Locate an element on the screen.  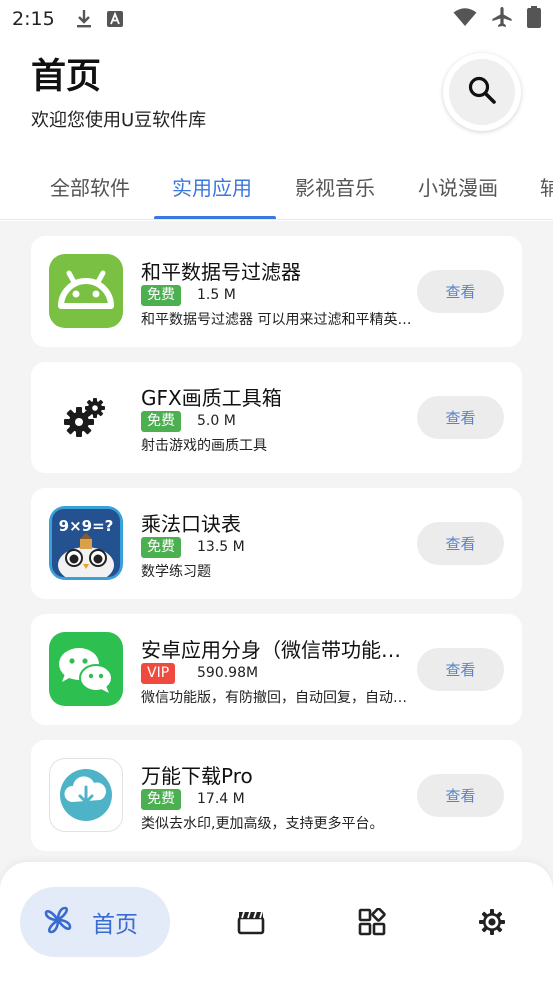
app-card: 万能下载Pro 免费 17.4 M 类似去水印,更加高级，支持更多平台。 查看 is located at coordinates (276, 795).